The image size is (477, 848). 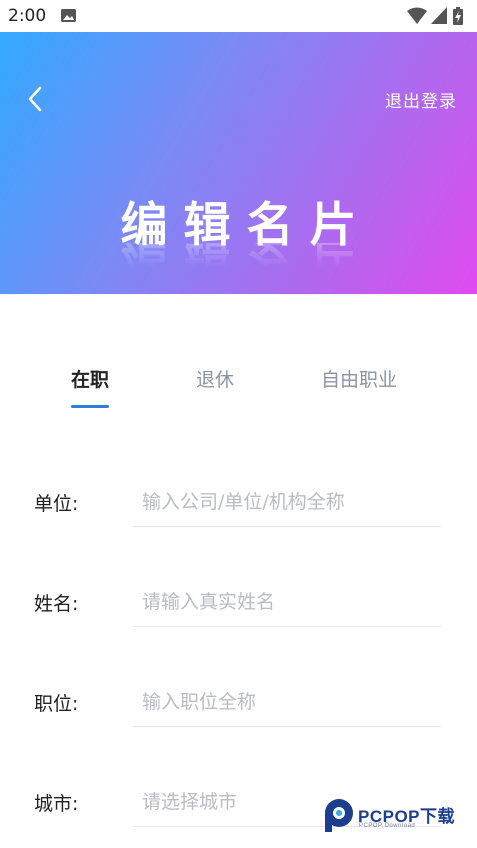 I want to click on logout-button: 退出登录, so click(x=421, y=99).